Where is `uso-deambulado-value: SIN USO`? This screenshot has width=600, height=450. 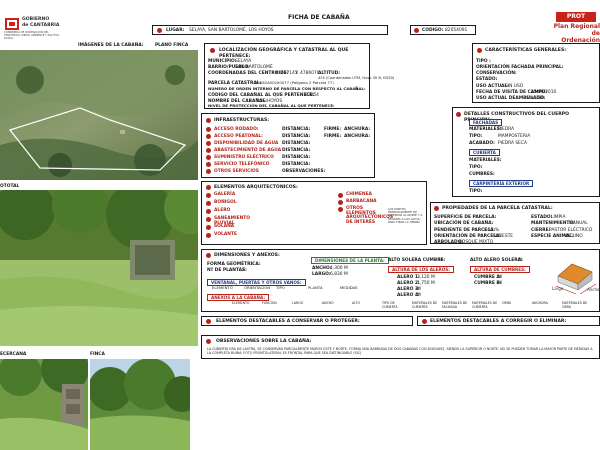 uso-deambulado-value: SIN USO is located at coordinates (535, 98).